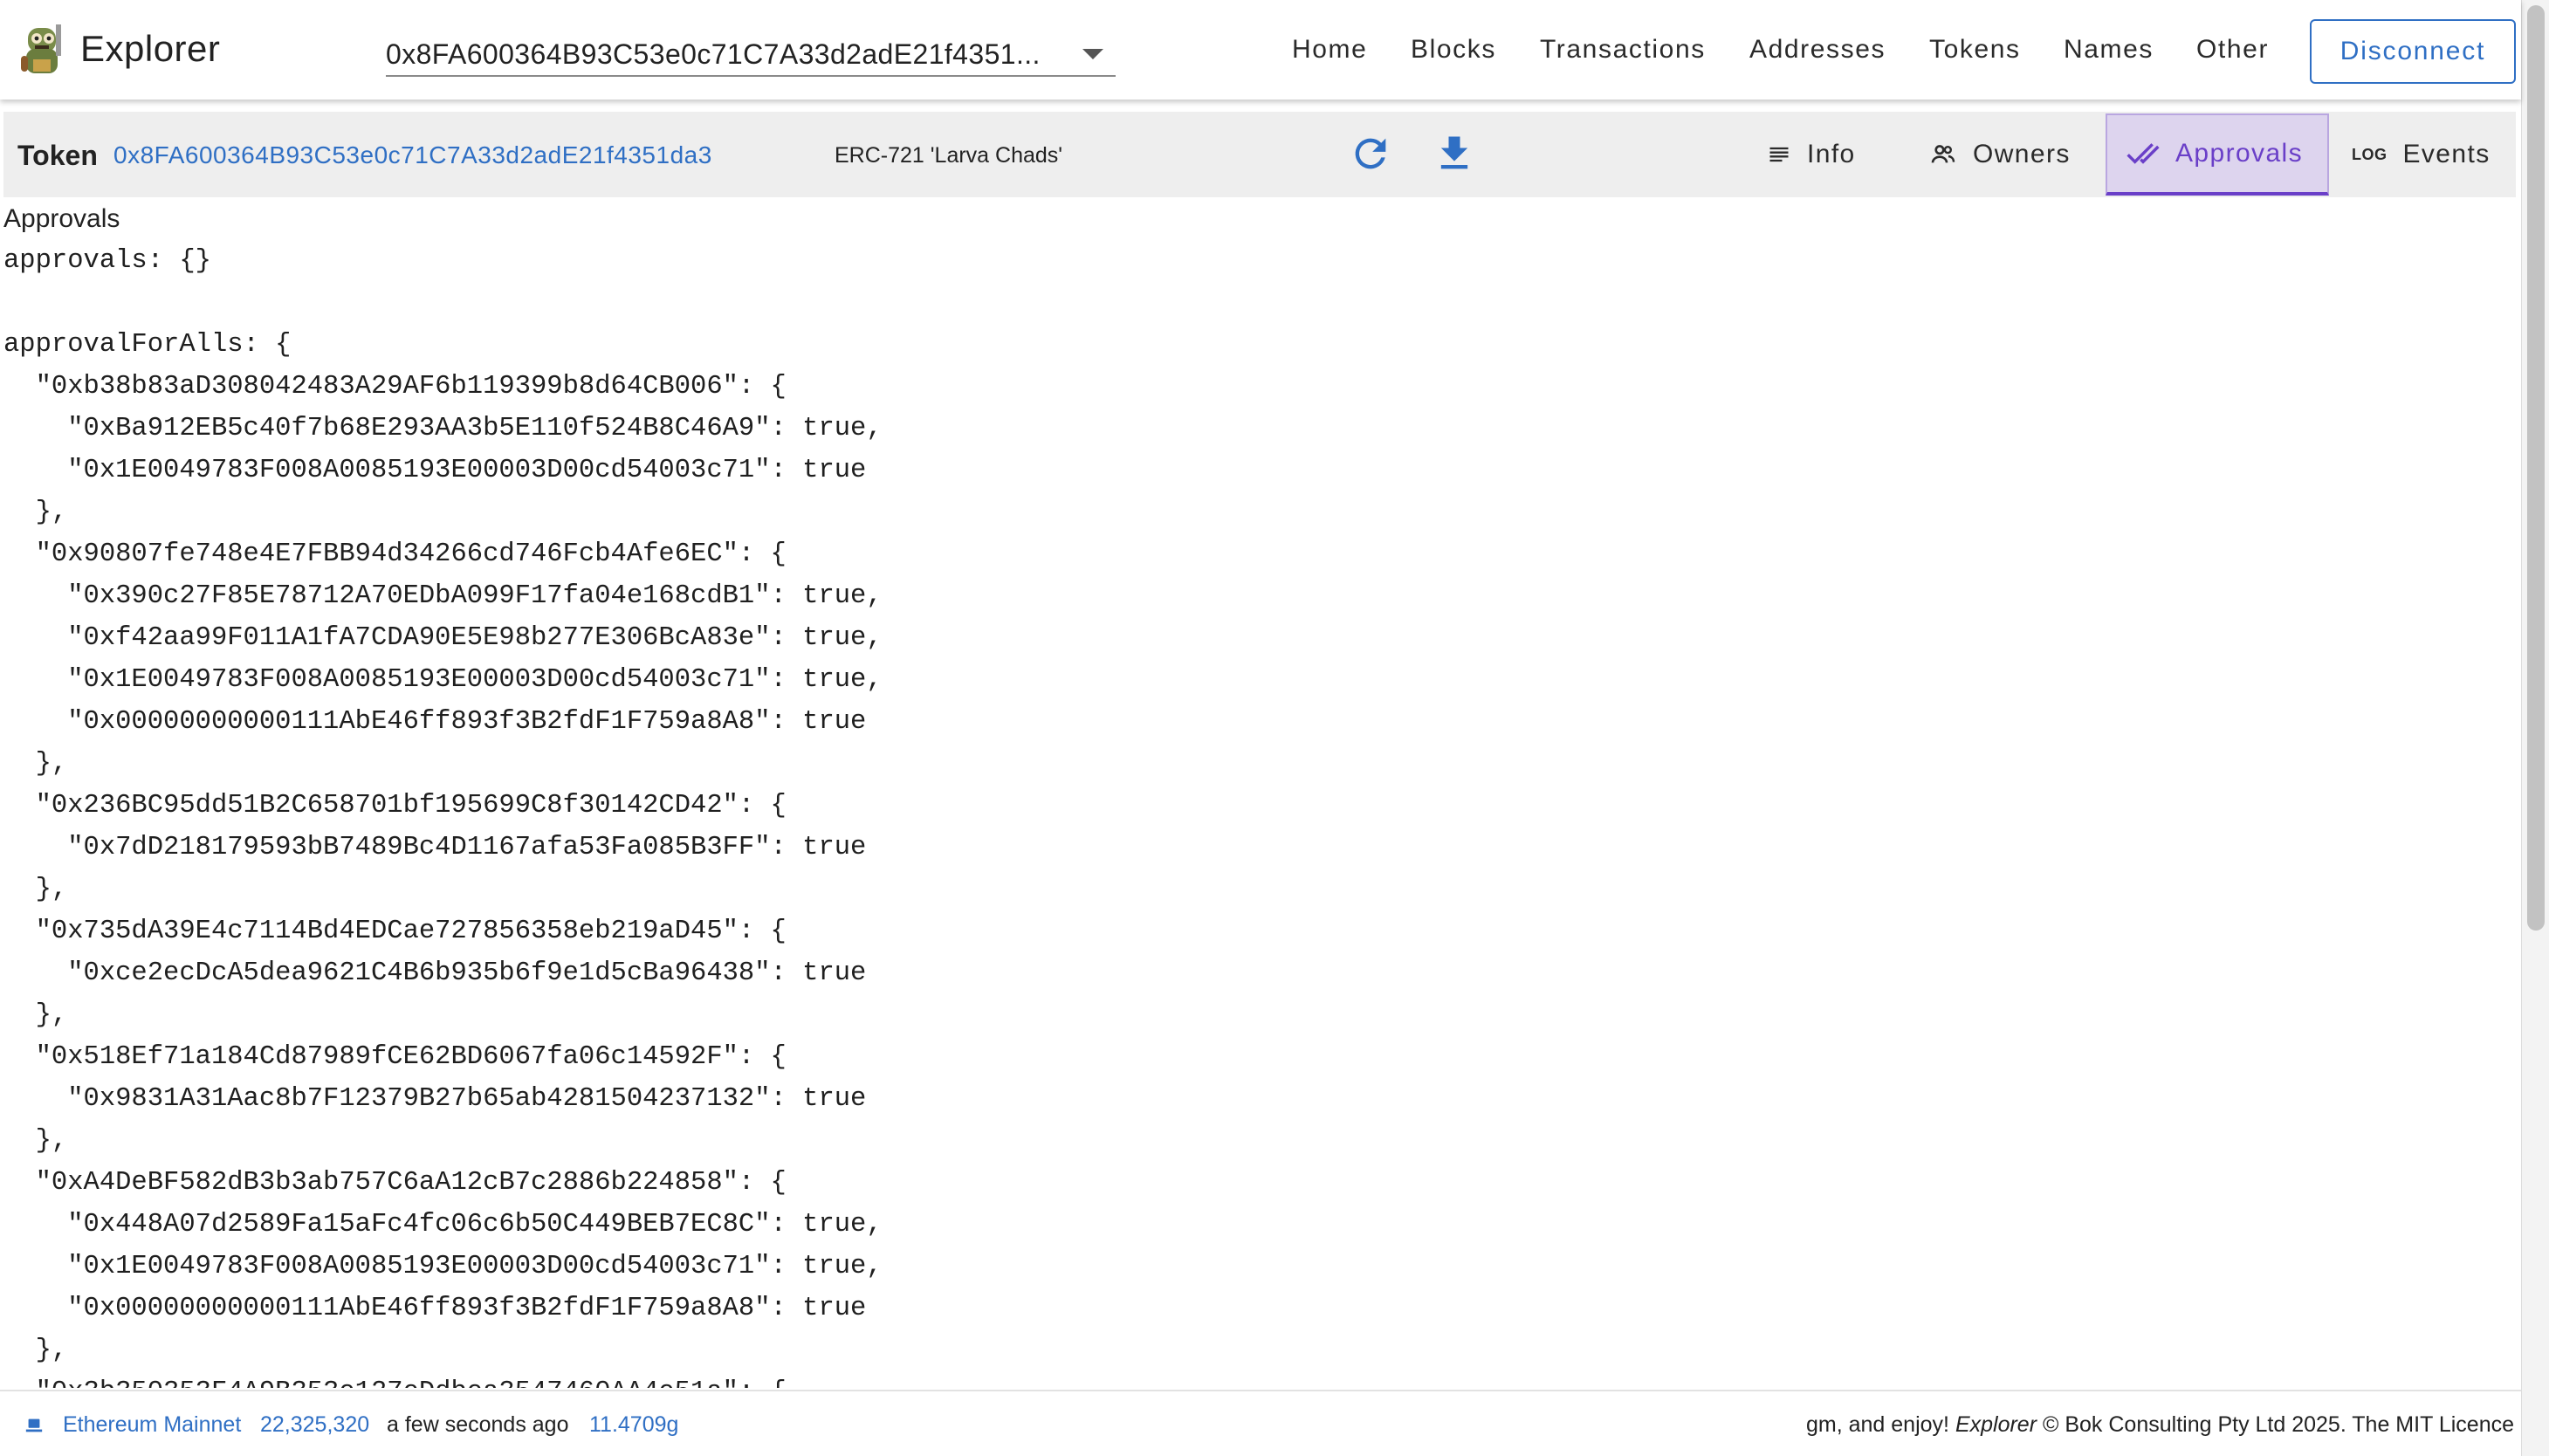  I want to click on app-title: Explorer, so click(151, 48).